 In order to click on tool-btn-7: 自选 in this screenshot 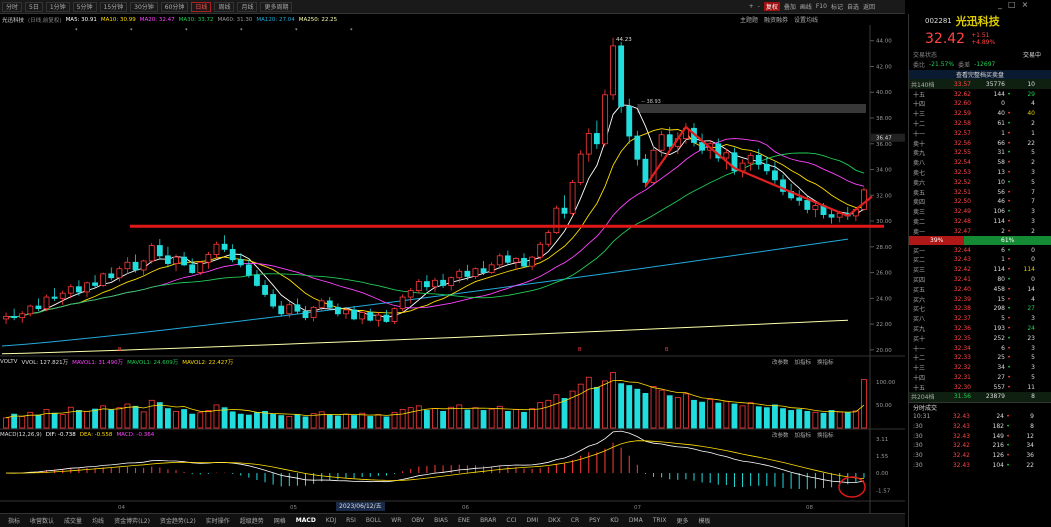, I will do `click(853, 6)`.